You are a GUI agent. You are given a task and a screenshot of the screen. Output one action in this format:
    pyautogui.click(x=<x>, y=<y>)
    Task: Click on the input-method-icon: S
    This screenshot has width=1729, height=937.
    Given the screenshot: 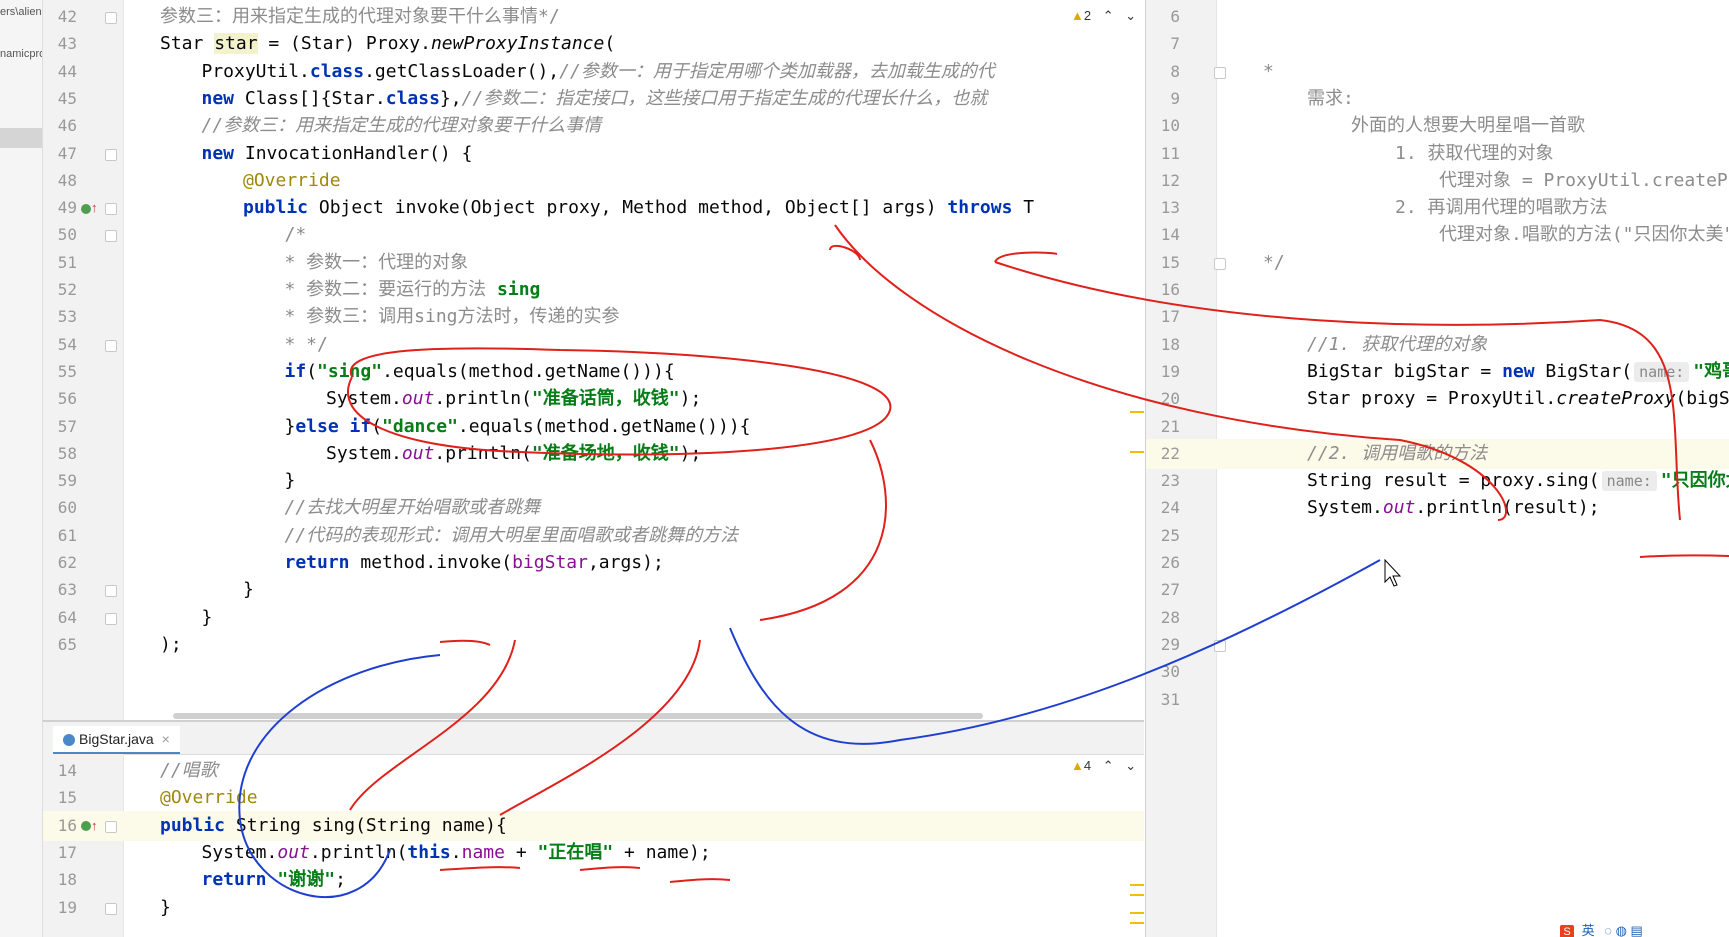 What is the action you would take?
    pyautogui.click(x=1567, y=931)
    